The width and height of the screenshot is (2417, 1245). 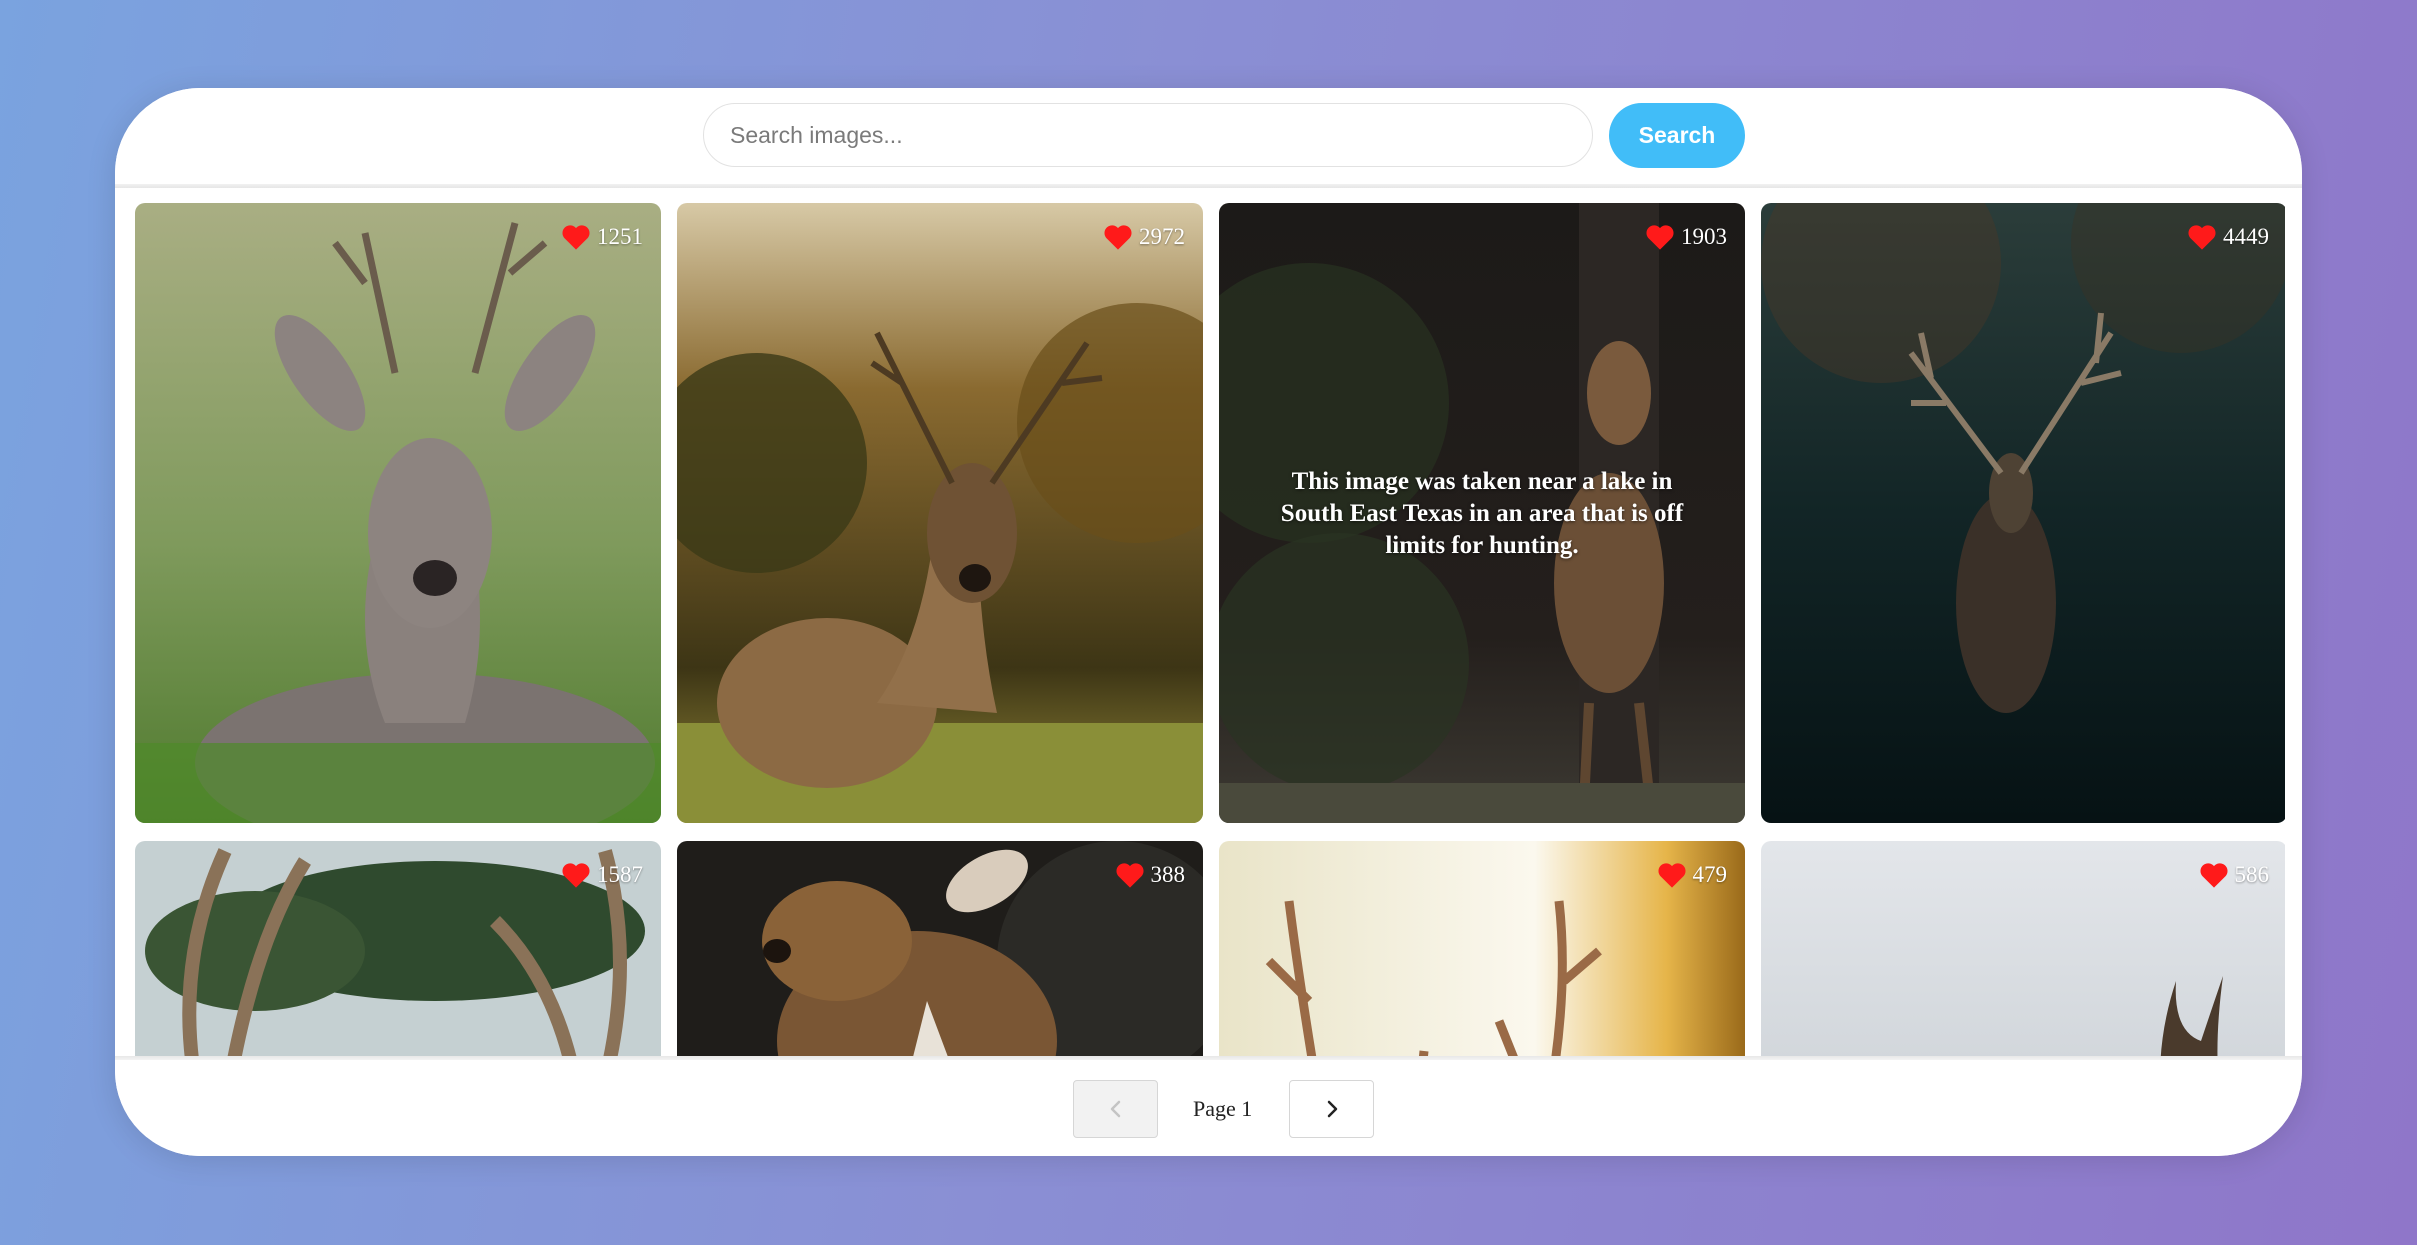 I want to click on image-card: 388, so click(x=940, y=950).